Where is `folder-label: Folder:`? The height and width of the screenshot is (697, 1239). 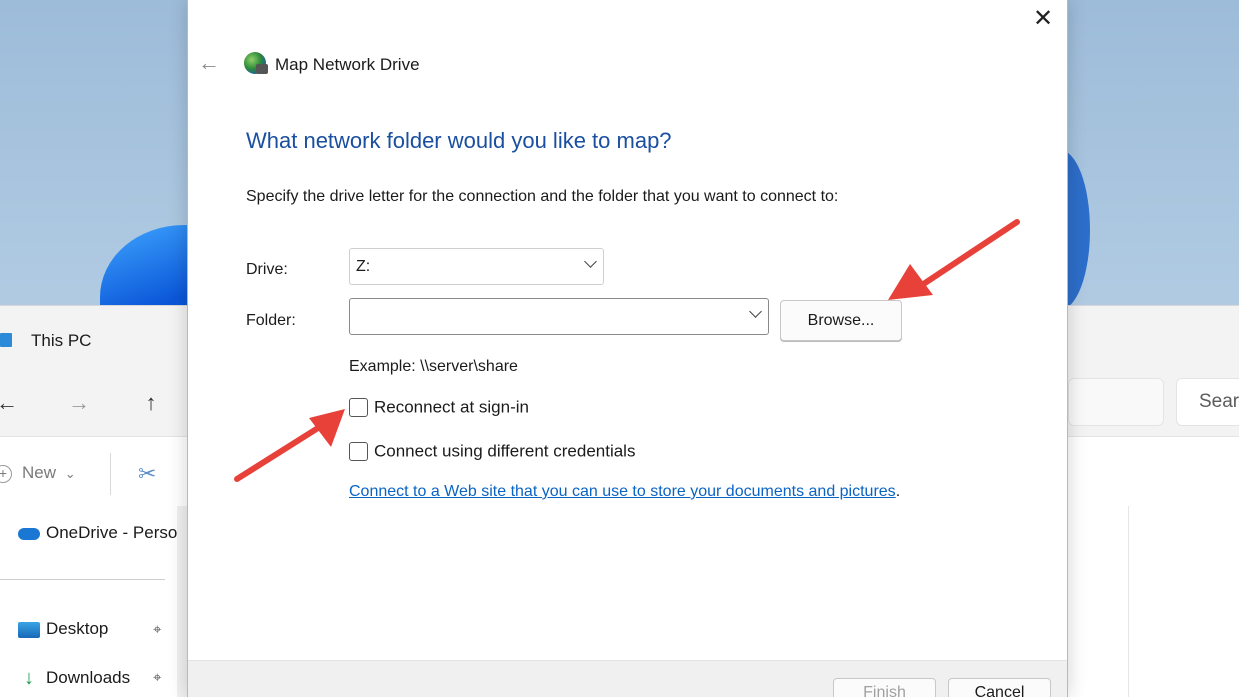 folder-label: Folder: is located at coordinates (271, 320).